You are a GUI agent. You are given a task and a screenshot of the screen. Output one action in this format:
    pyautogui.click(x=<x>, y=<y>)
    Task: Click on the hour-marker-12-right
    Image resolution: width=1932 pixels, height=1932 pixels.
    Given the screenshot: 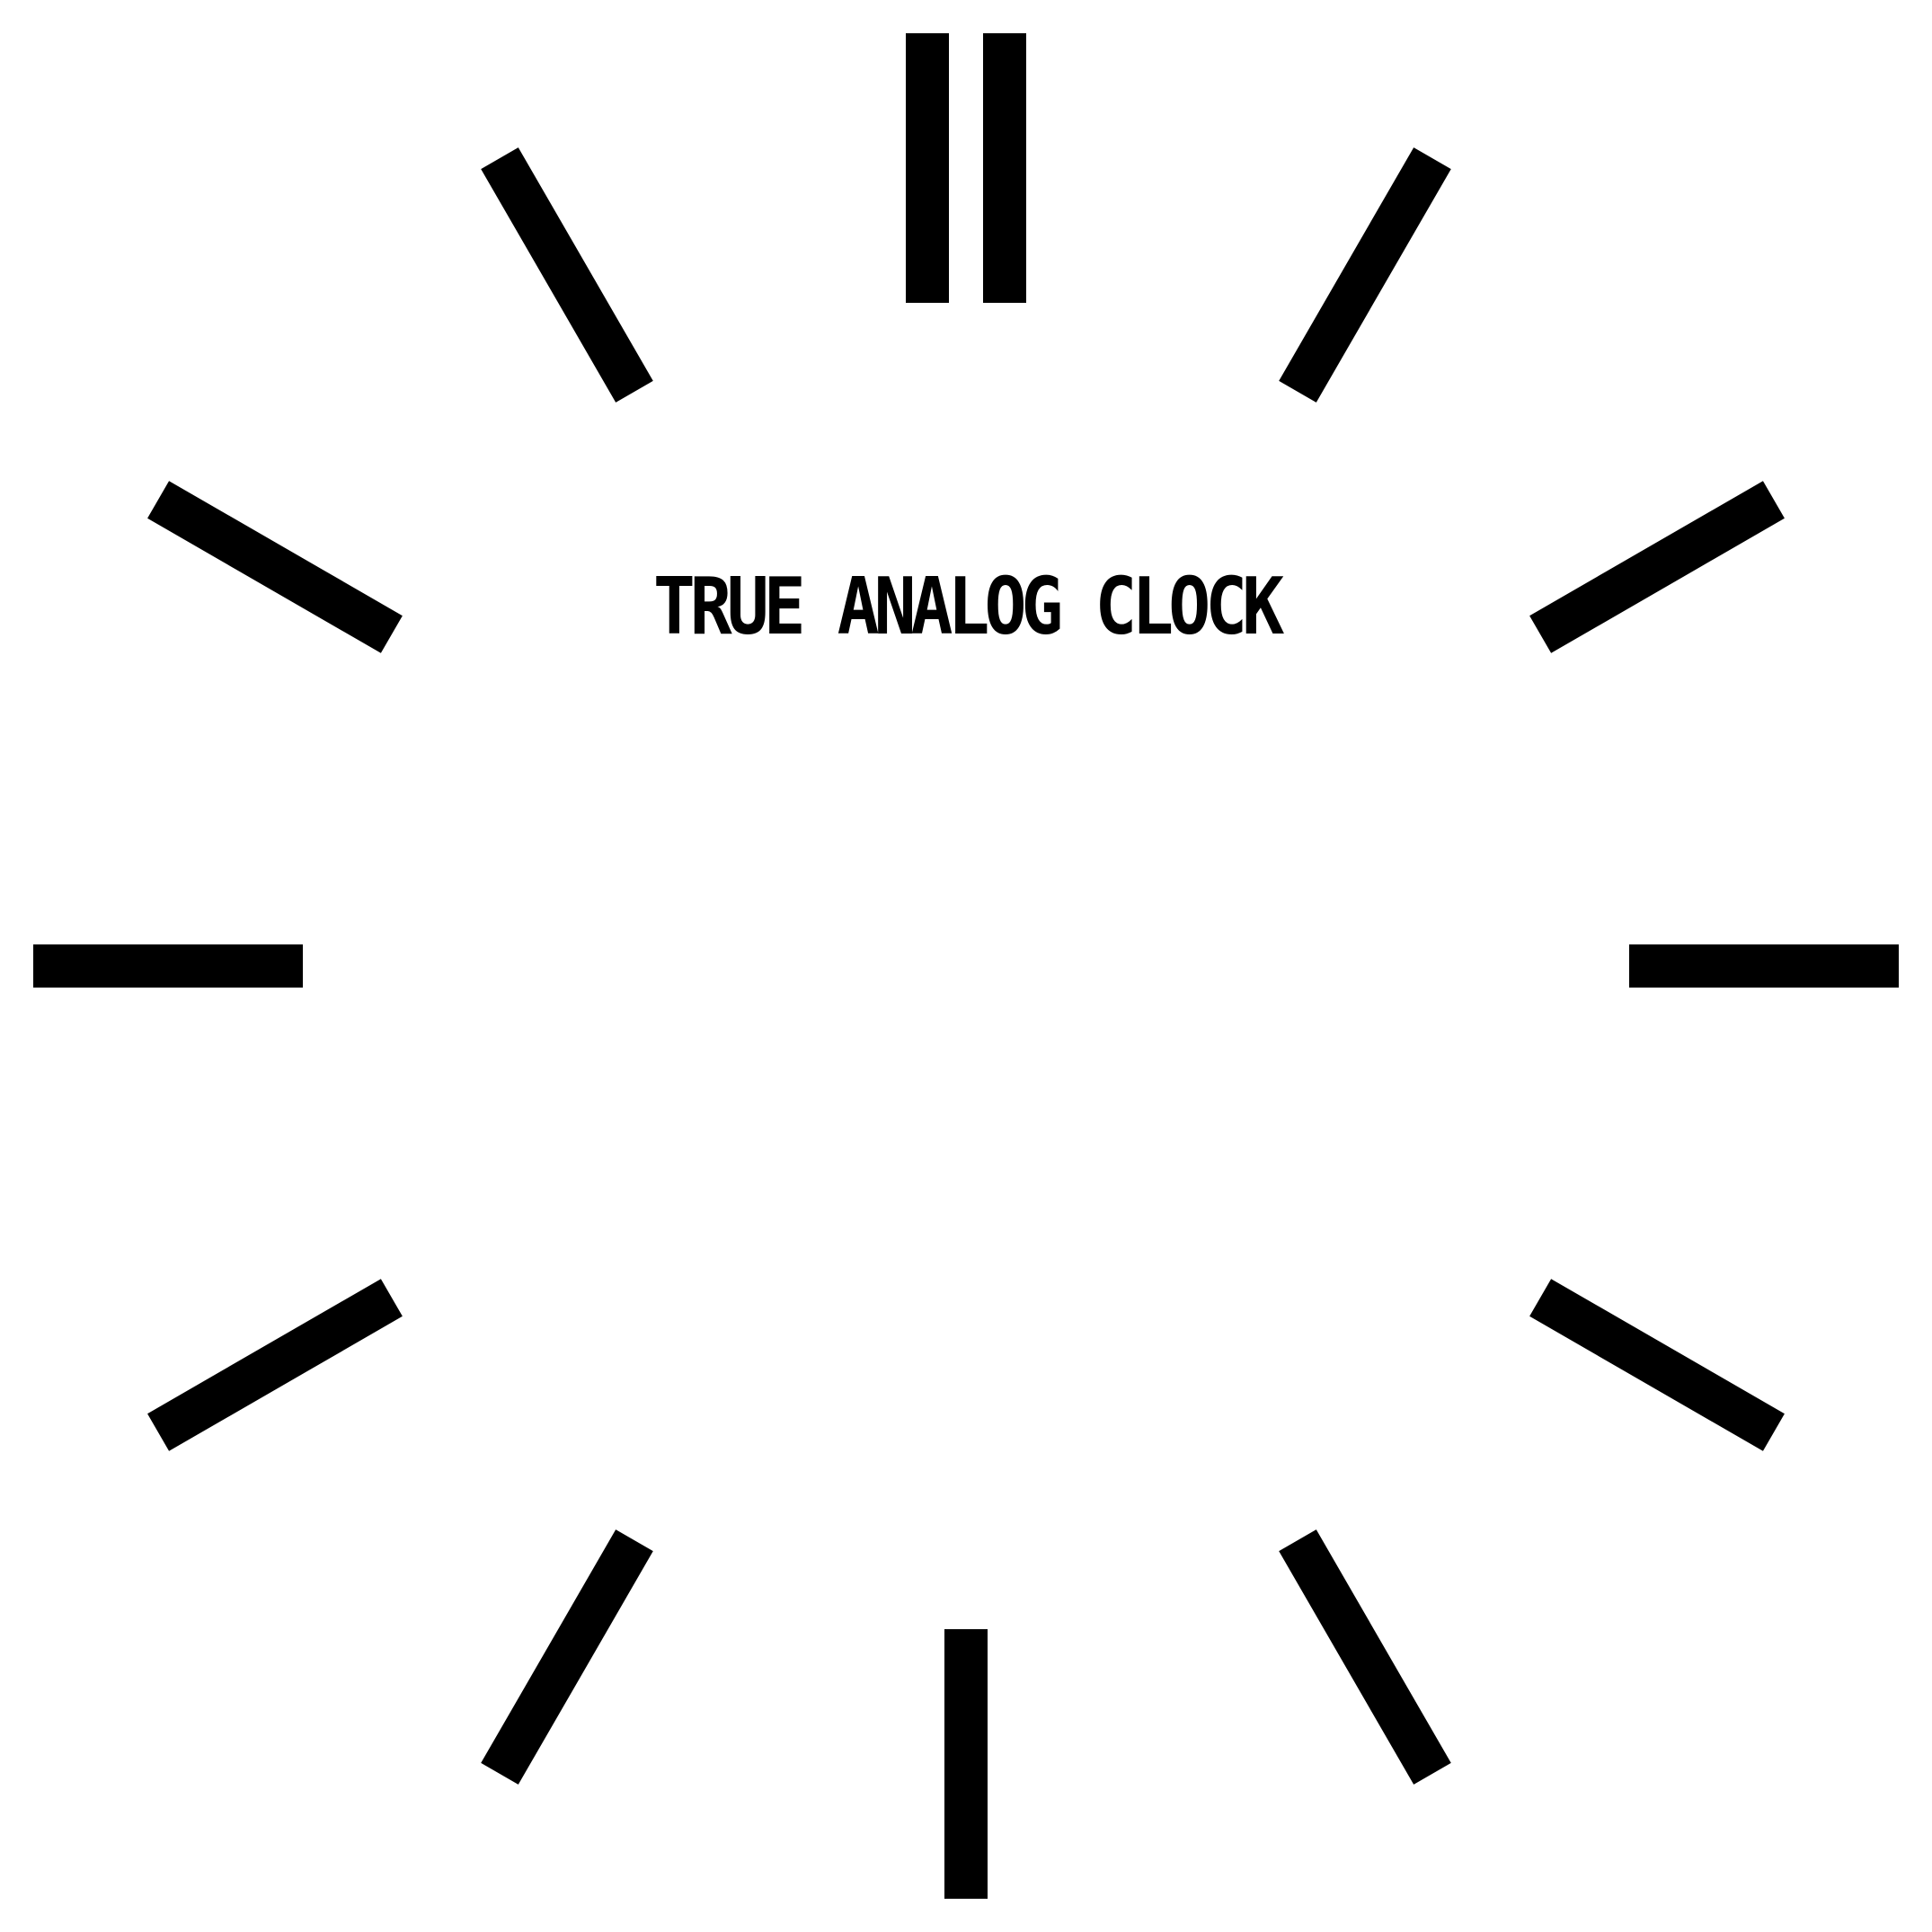 What is the action you would take?
    pyautogui.click(x=1004, y=168)
    